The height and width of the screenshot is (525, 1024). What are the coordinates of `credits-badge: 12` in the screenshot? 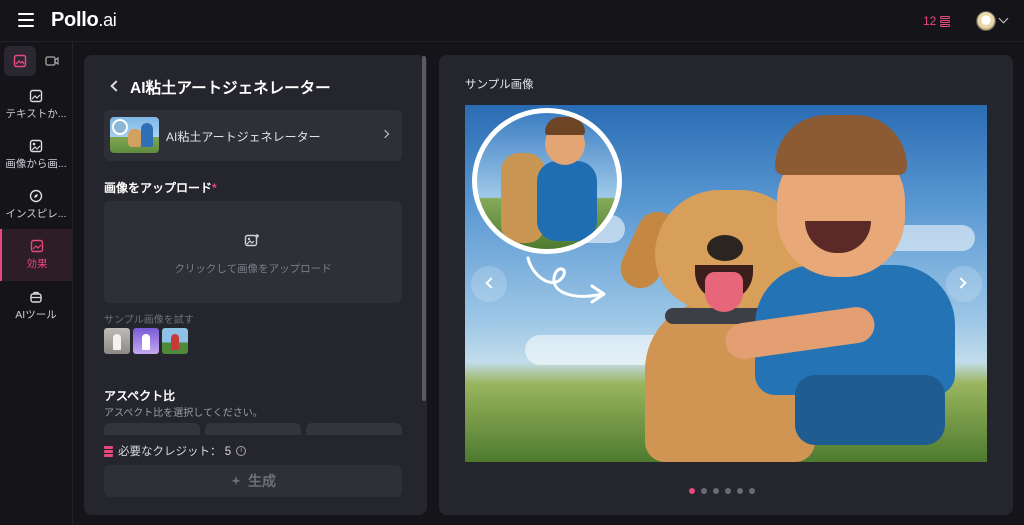 It's located at (937, 21).